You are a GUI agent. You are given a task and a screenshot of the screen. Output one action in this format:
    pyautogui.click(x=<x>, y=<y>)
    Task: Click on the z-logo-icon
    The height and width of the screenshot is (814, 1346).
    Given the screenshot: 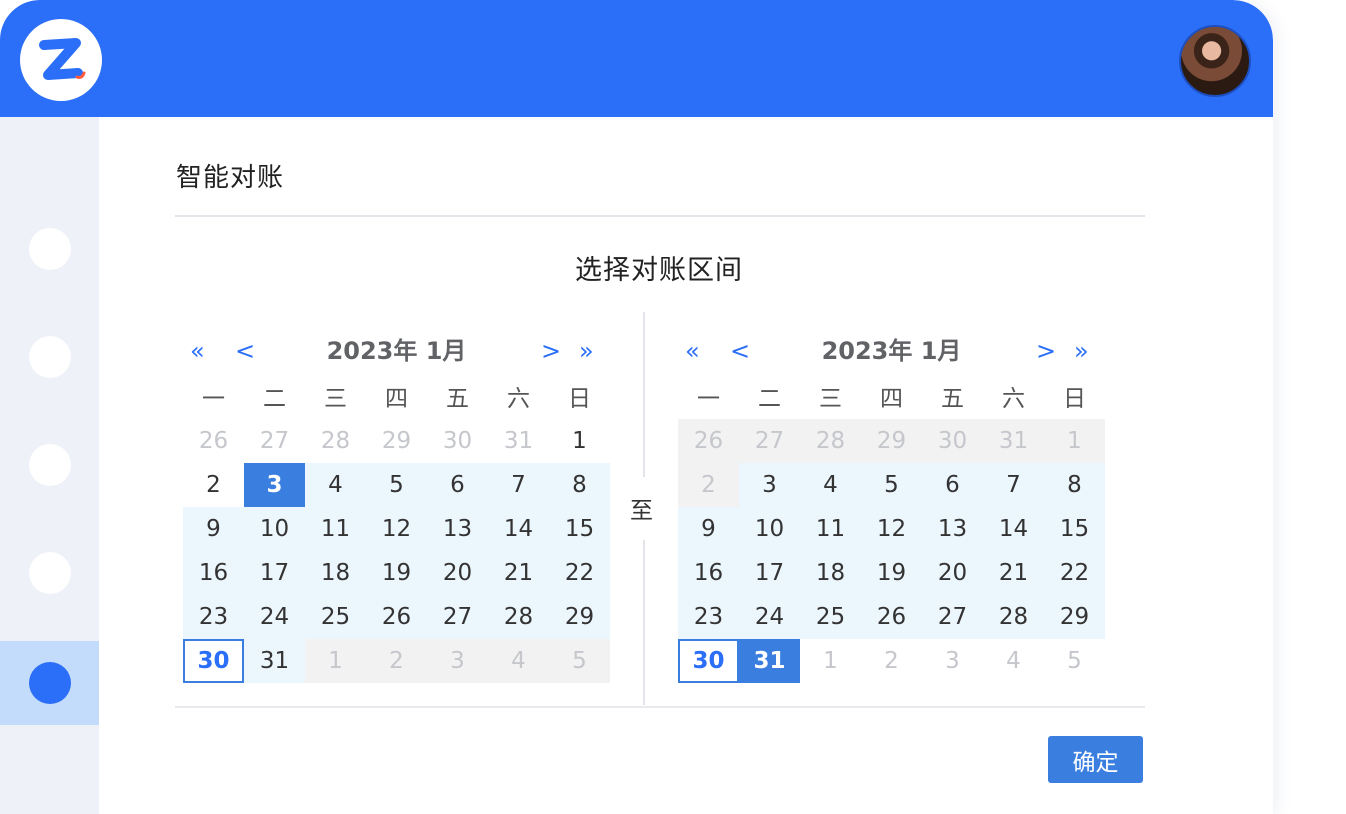 What is the action you would take?
    pyautogui.click(x=61, y=60)
    